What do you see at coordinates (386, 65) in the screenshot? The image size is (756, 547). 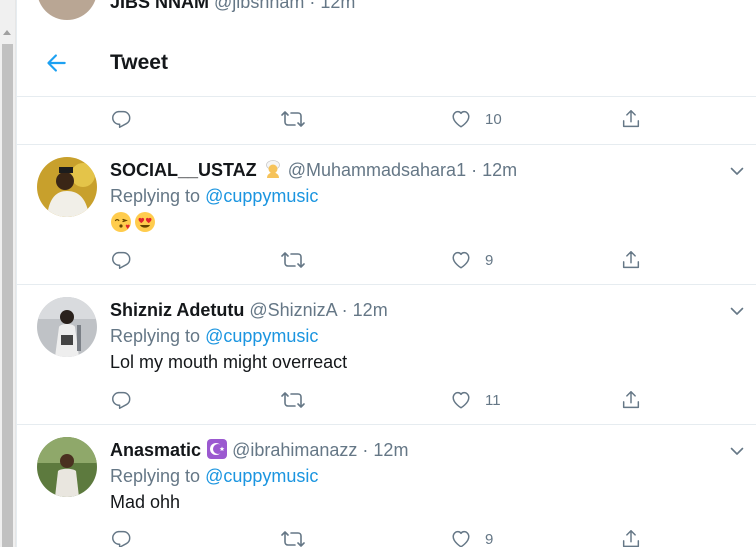 I see `page-header: Tweet` at bounding box center [386, 65].